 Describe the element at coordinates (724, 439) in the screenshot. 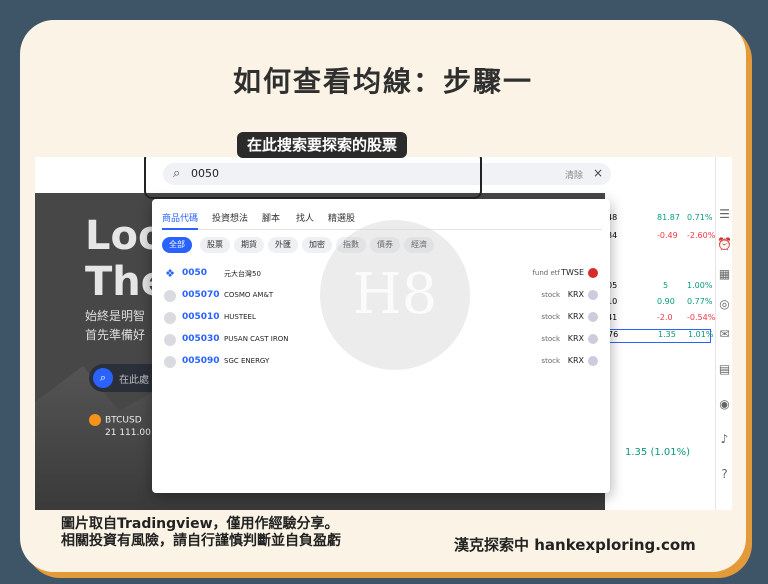

I see `notification-icon: ♪` at that location.